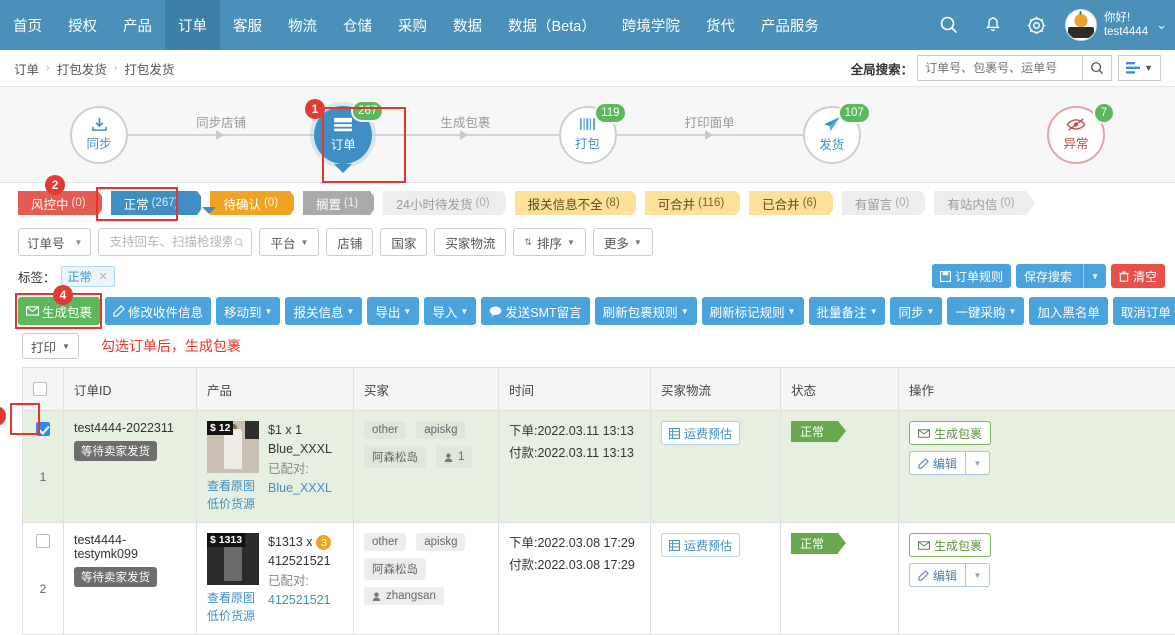 The height and width of the screenshot is (635, 1175). I want to click on step-node-sync: 同步, so click(99, 135).